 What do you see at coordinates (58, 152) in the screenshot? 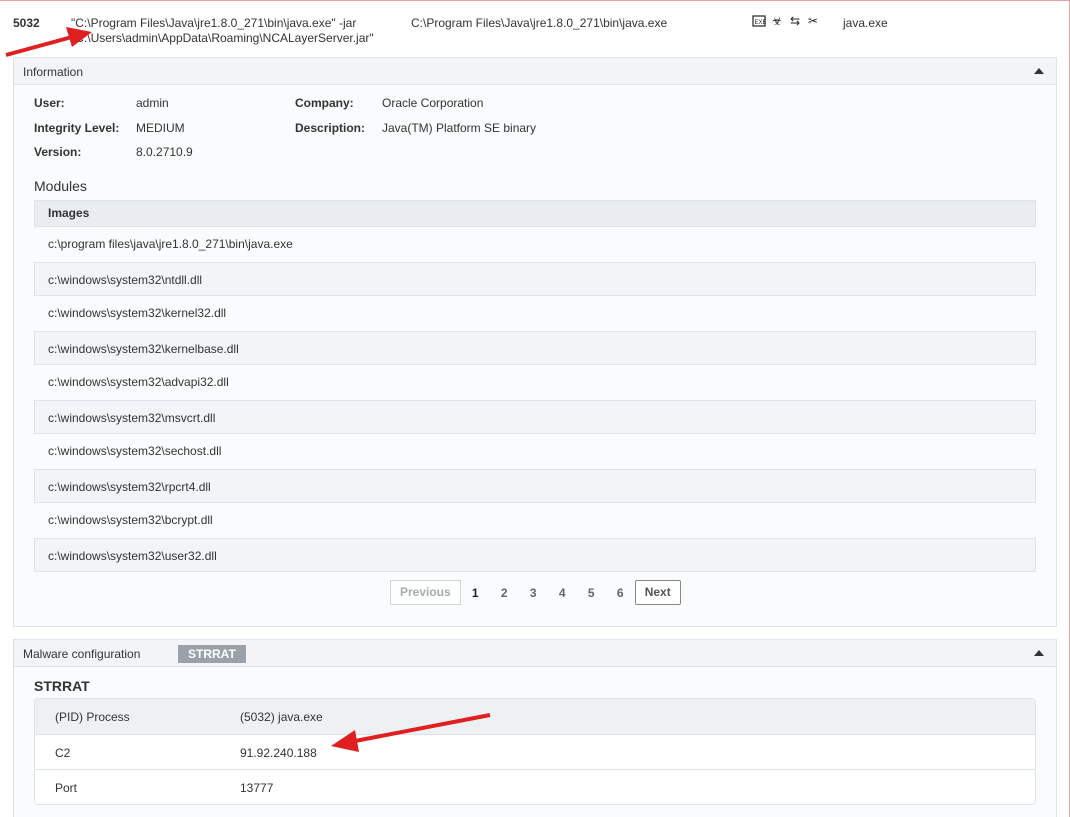
I see `version-label: Version:` at bounding box center [58, 152].